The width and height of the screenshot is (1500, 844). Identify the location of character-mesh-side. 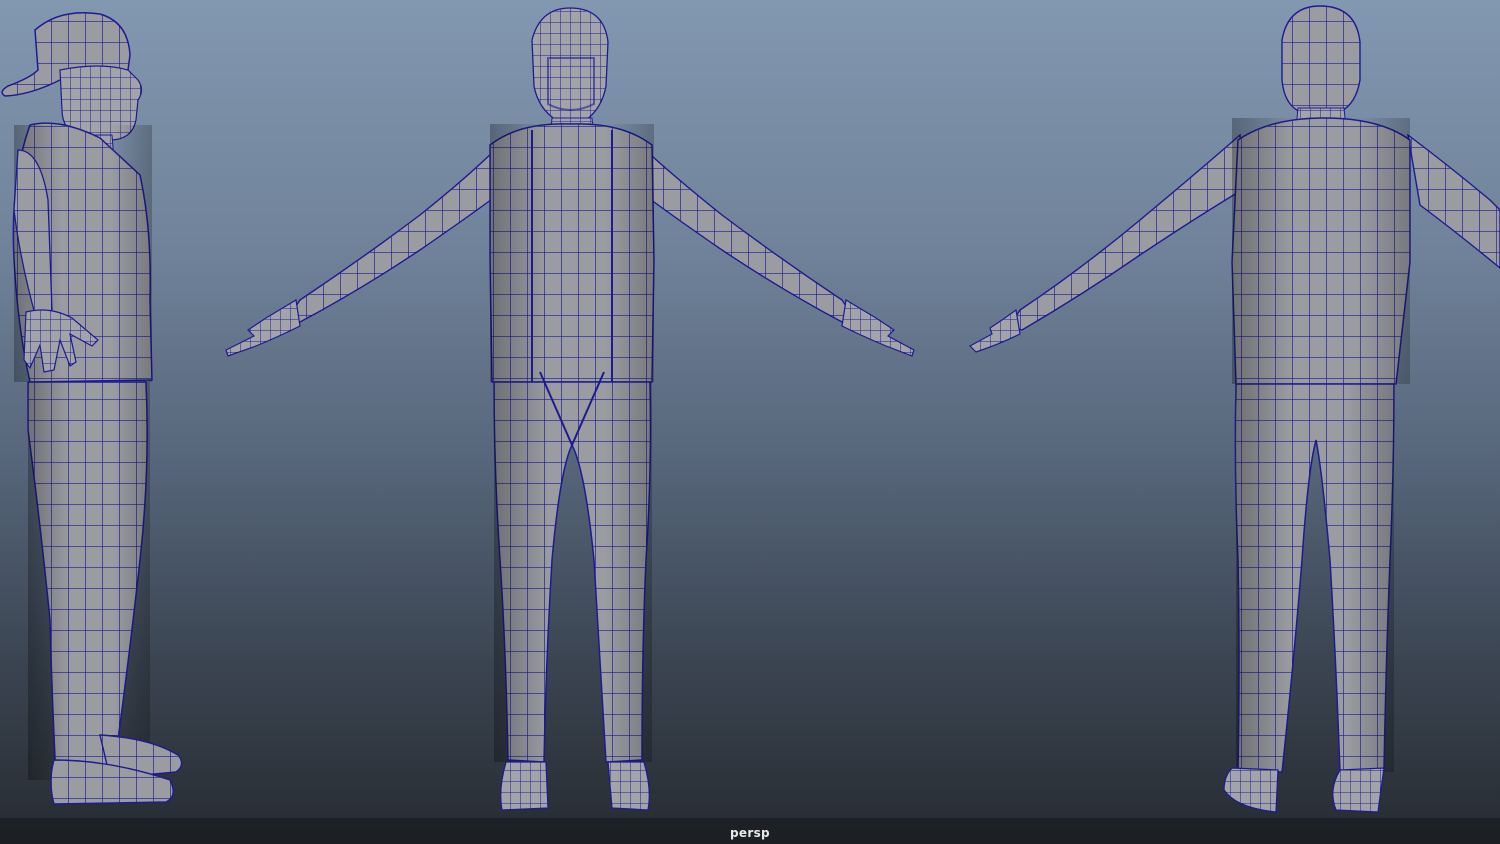
(92, 408).